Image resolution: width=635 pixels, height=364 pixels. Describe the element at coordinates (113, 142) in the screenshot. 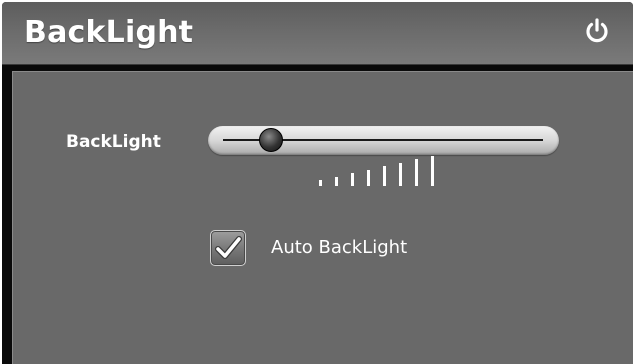

I see `backlight-label: BackLight` at that location.